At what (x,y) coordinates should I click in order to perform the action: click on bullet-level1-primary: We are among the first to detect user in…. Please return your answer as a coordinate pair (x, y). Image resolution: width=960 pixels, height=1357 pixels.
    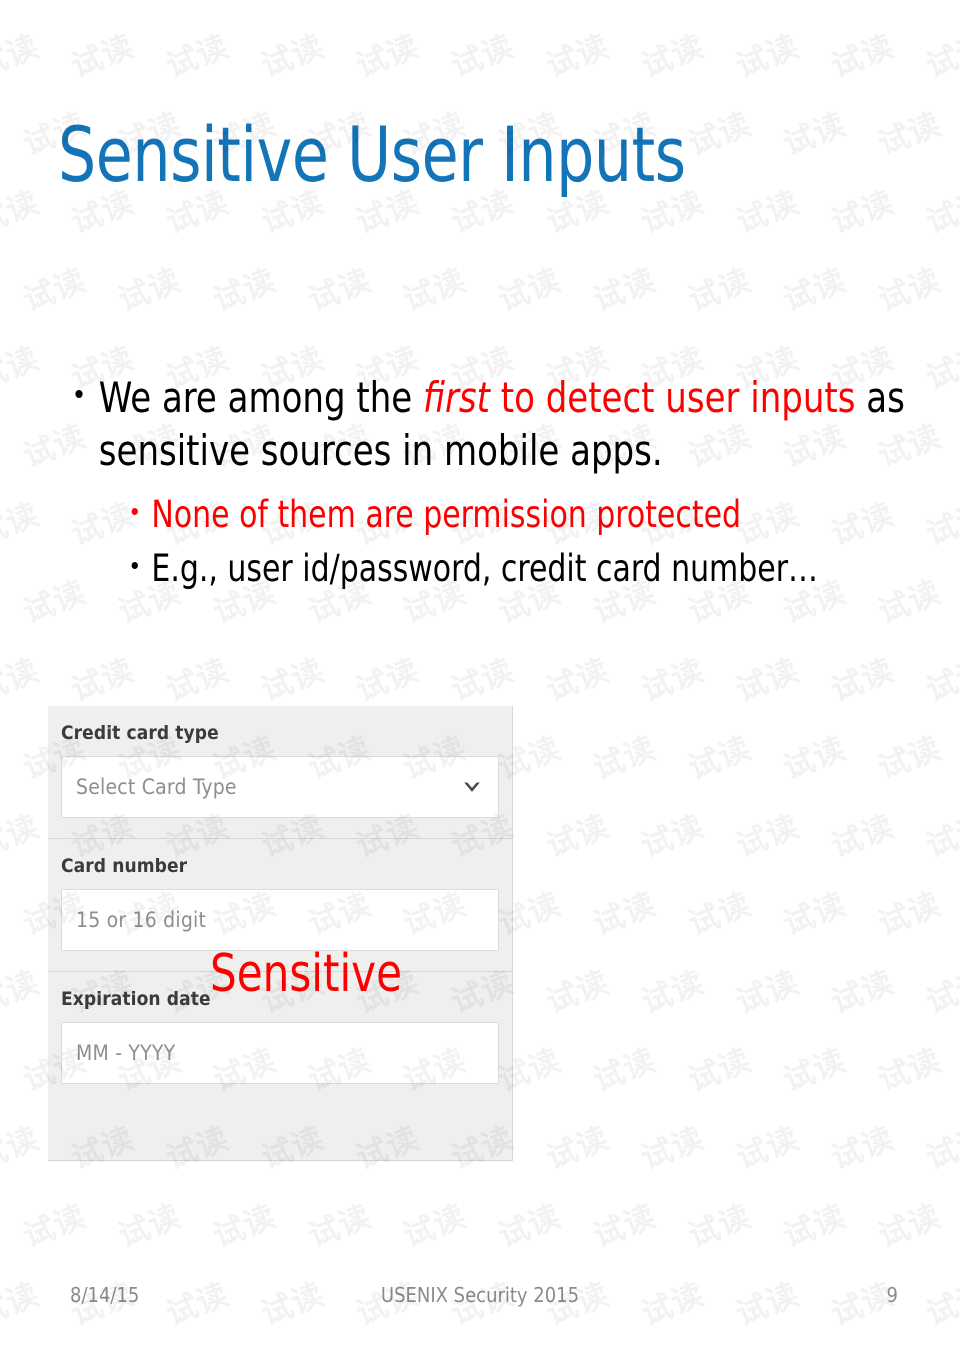
    Looking at the image, I should click on (494, 425).